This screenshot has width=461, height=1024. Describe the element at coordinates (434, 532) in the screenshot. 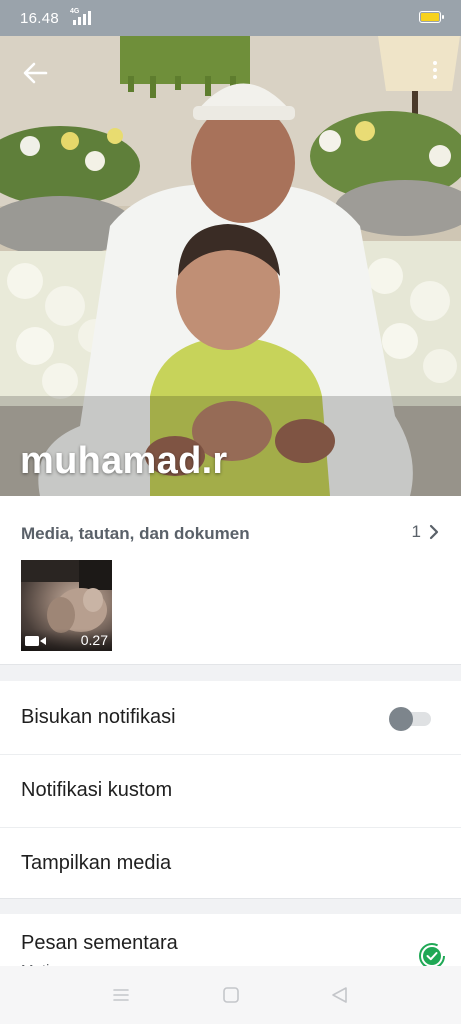

I see `chevron-right-icon` at that location.